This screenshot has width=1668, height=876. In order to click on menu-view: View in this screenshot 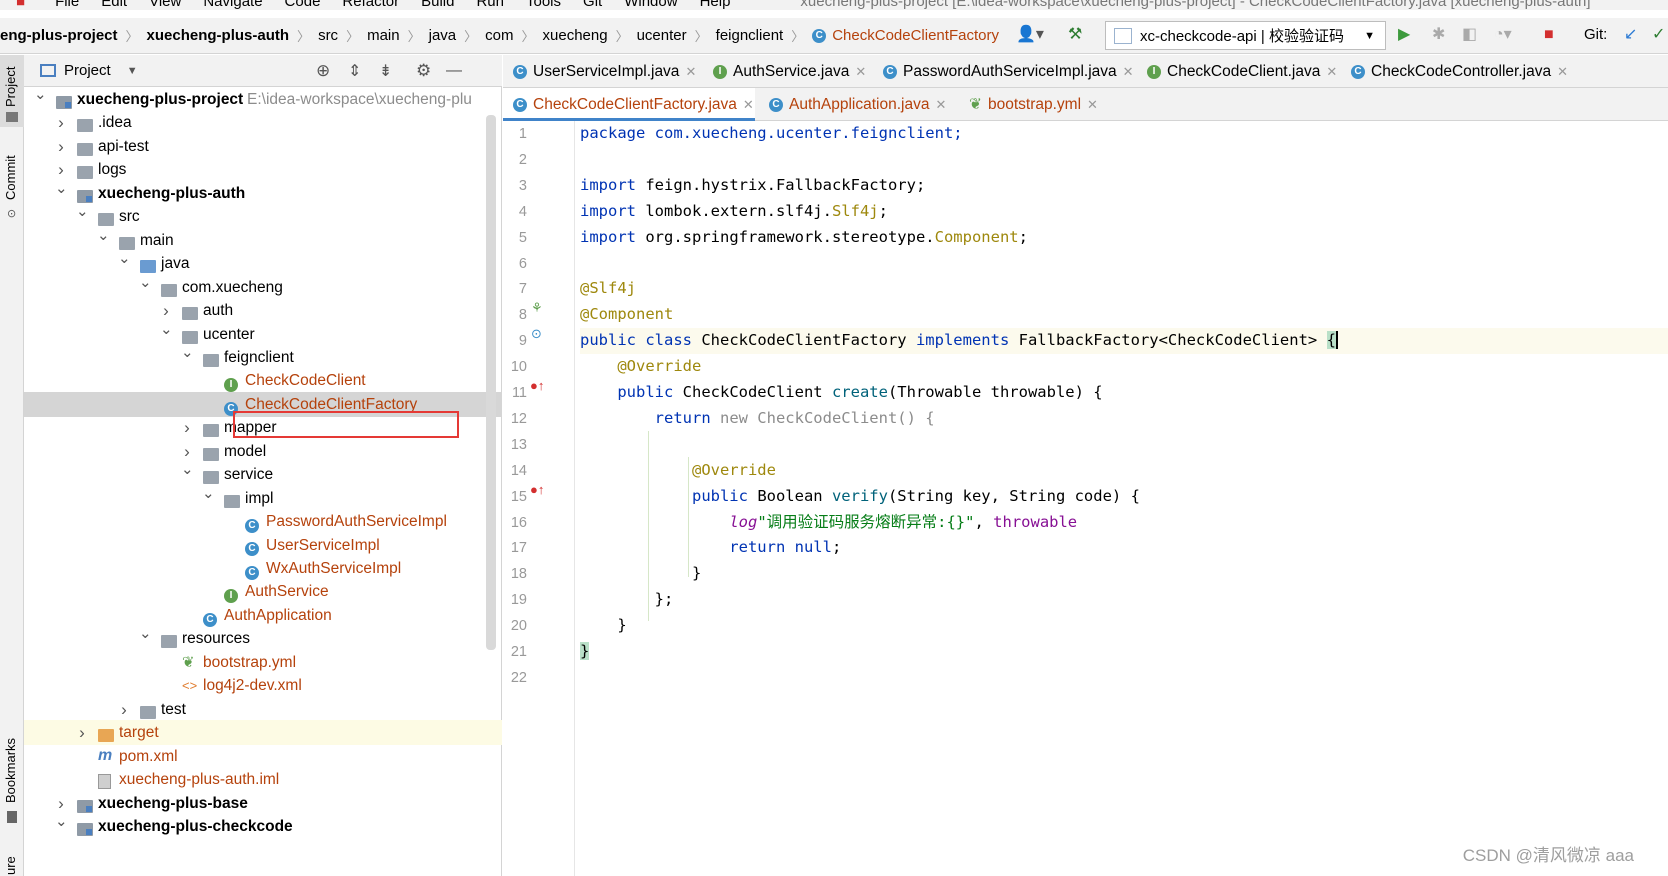, I will do `click(165, 5)`.